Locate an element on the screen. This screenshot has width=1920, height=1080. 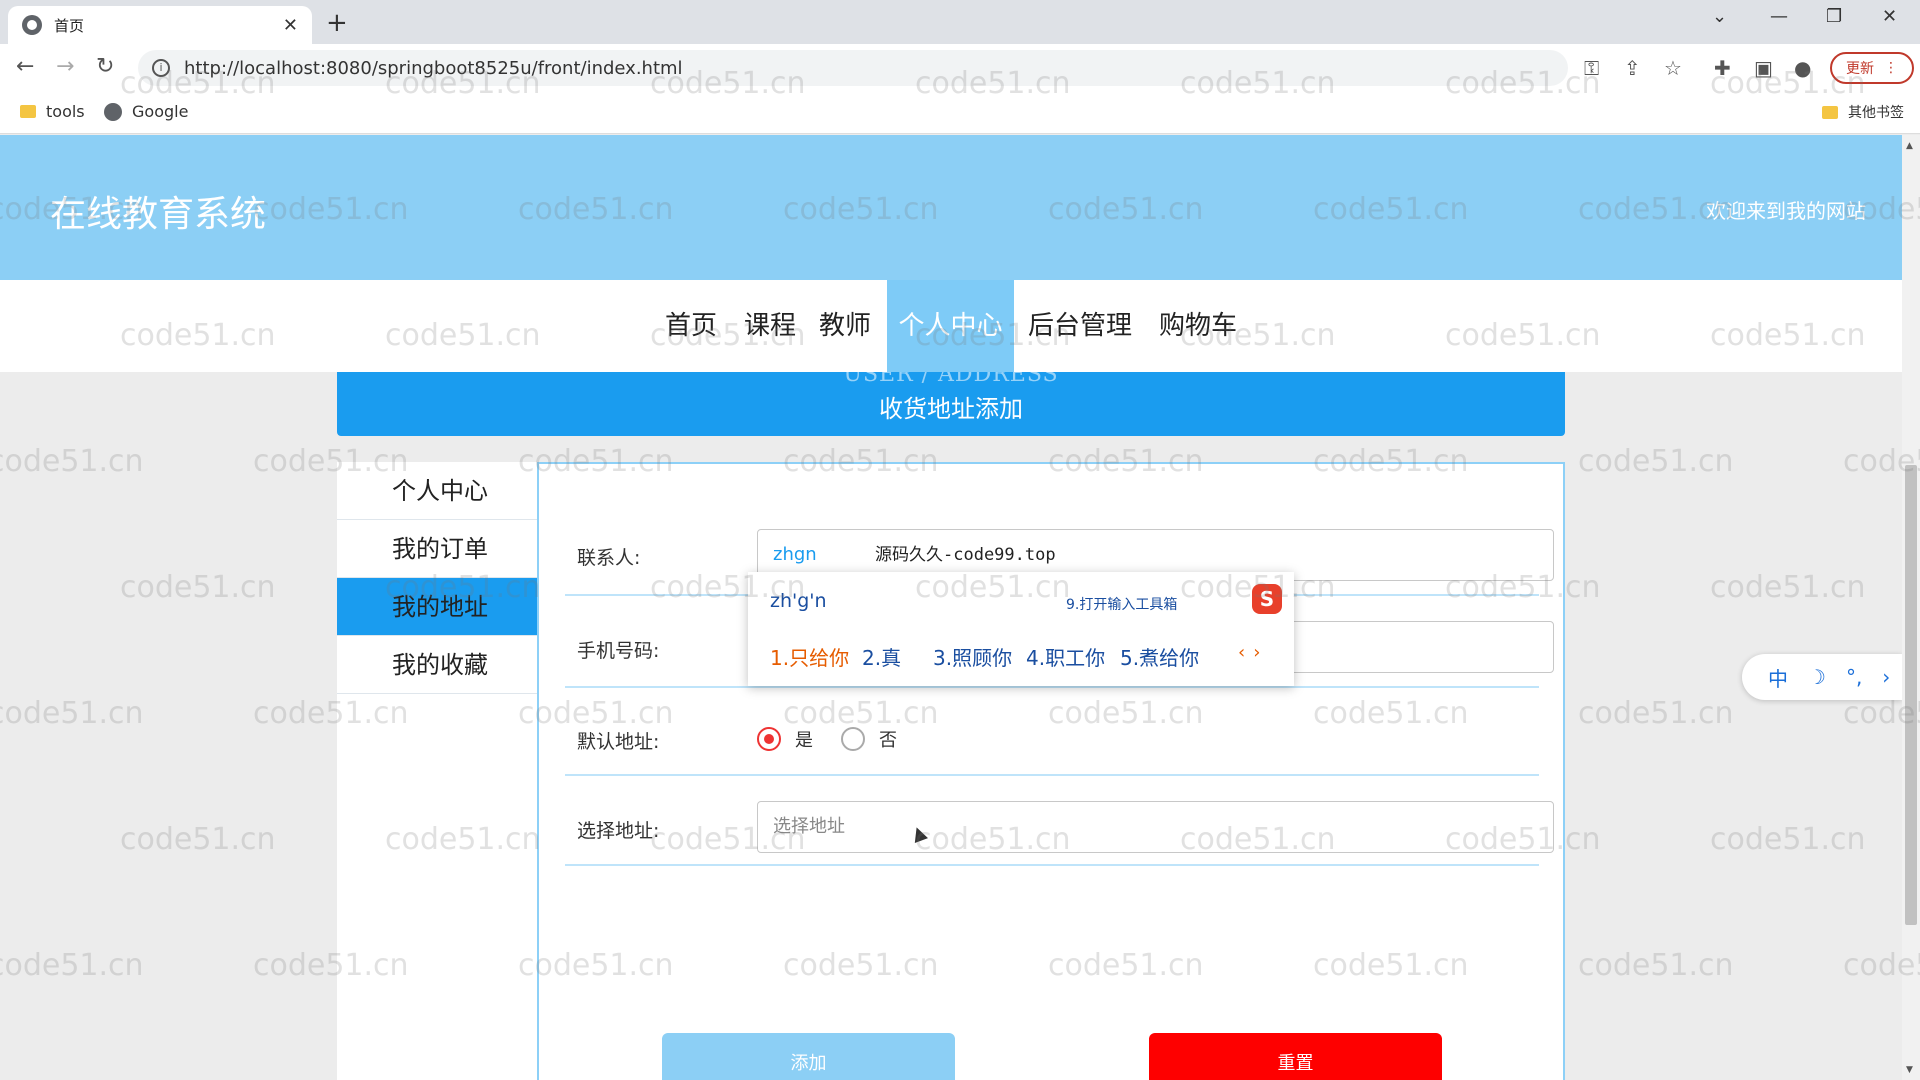
scroll-thumb is located at coordinates (1911, 695).